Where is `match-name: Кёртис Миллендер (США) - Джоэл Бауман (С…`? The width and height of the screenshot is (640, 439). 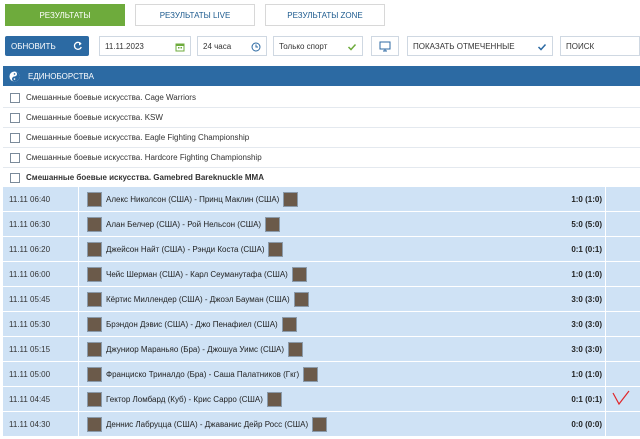 match-name: Кёртис Миллендер (США) - Джоэл Бауман (С… is located at coordinates (198, 299).